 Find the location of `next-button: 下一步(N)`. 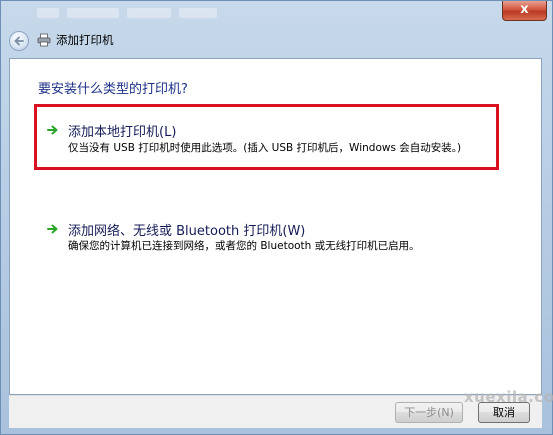

next-button: 下一步(N) is located at coordinates (429, 412).